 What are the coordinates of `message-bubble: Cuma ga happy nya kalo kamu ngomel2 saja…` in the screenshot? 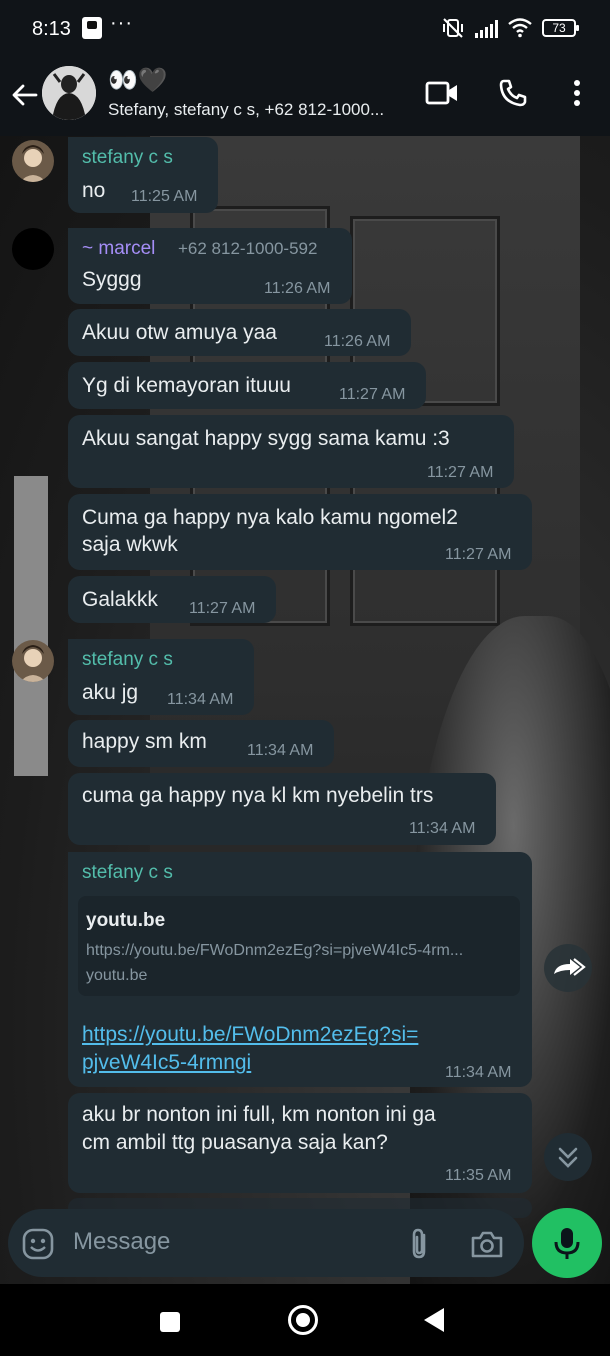 It's located at (300, 532).